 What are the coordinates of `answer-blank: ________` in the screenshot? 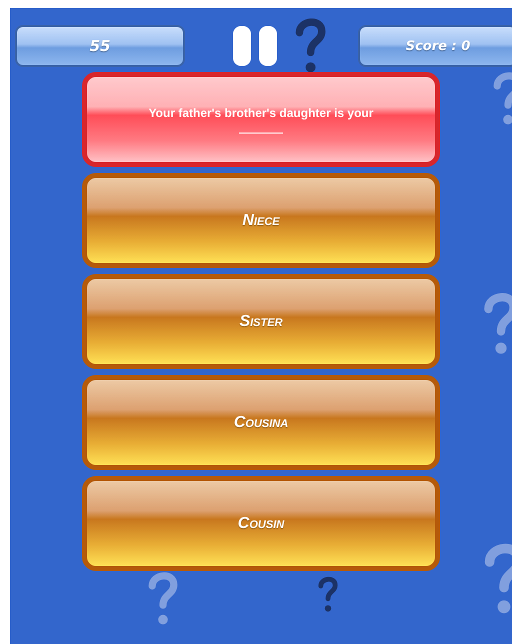 It's located at (261, 128).